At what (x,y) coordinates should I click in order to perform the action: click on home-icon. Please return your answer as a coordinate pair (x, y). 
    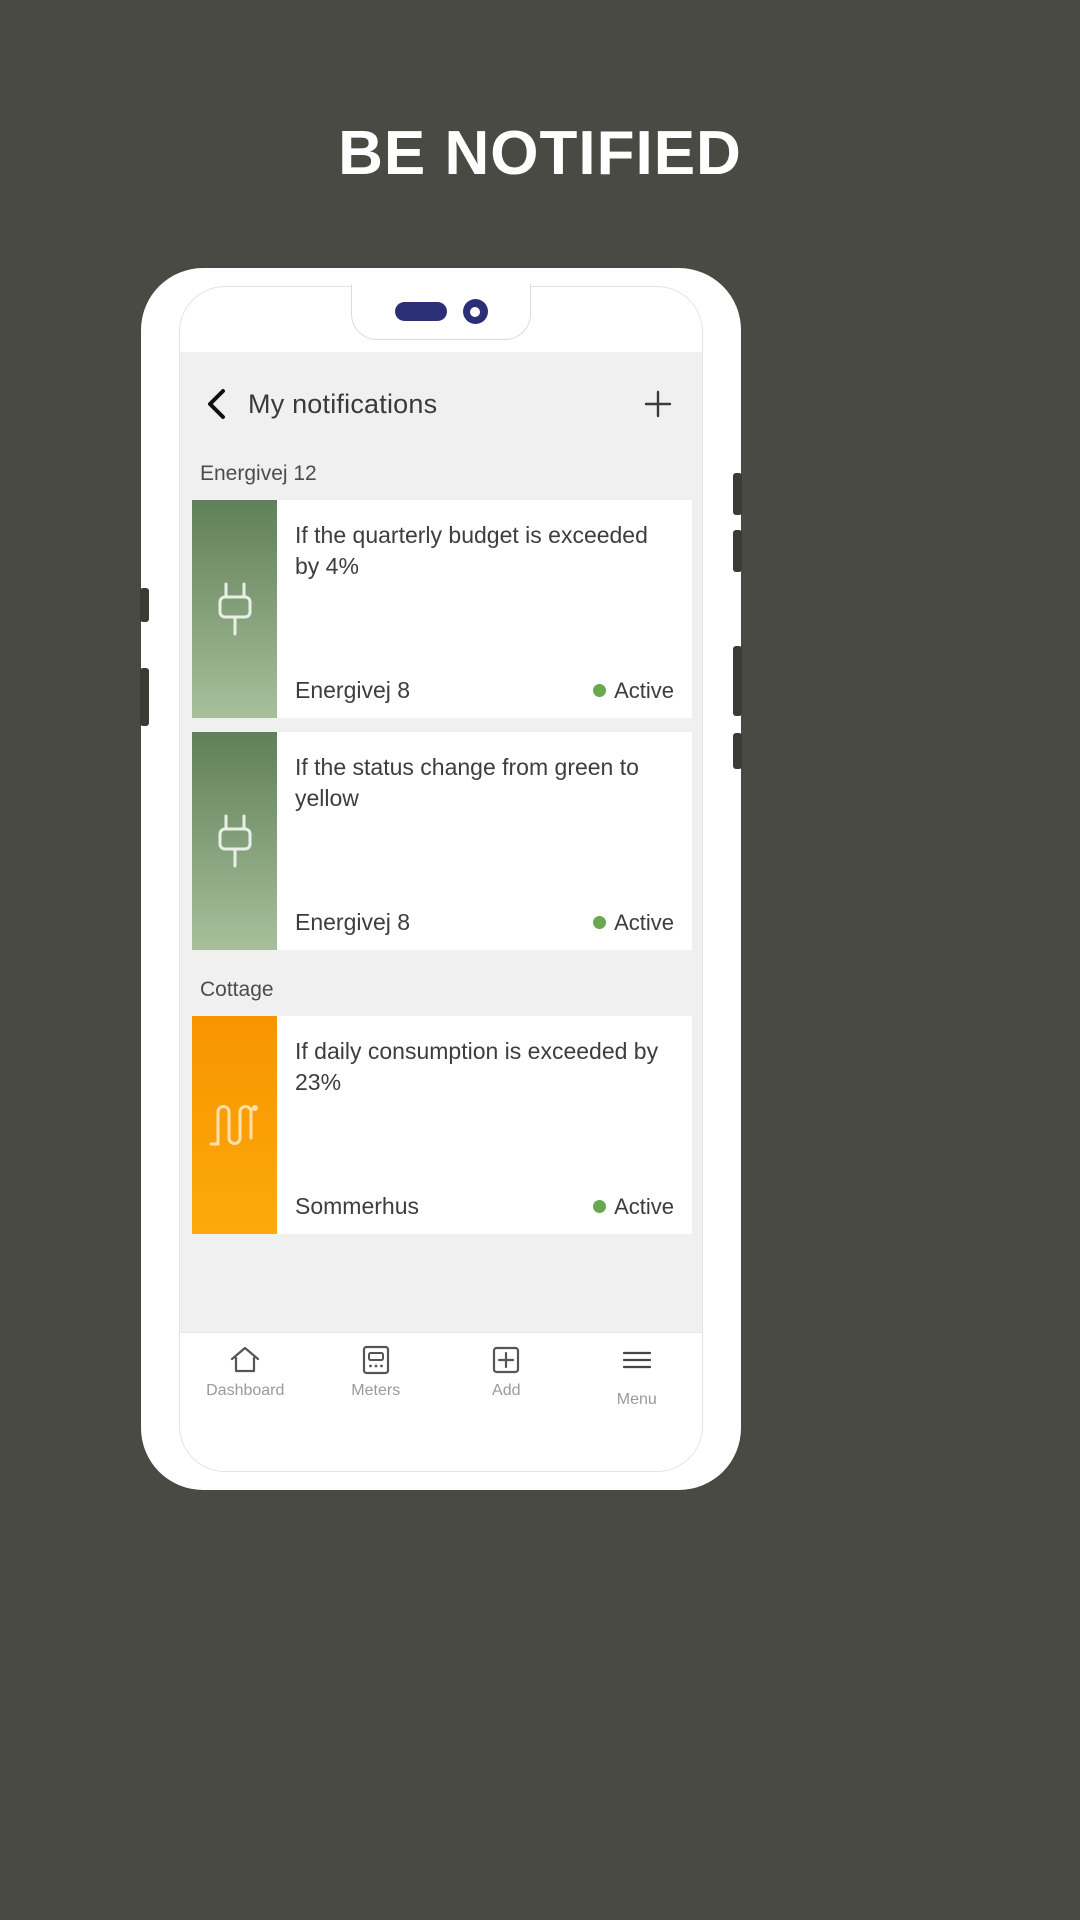
    Looking at the image, I should click on (245, 1360).